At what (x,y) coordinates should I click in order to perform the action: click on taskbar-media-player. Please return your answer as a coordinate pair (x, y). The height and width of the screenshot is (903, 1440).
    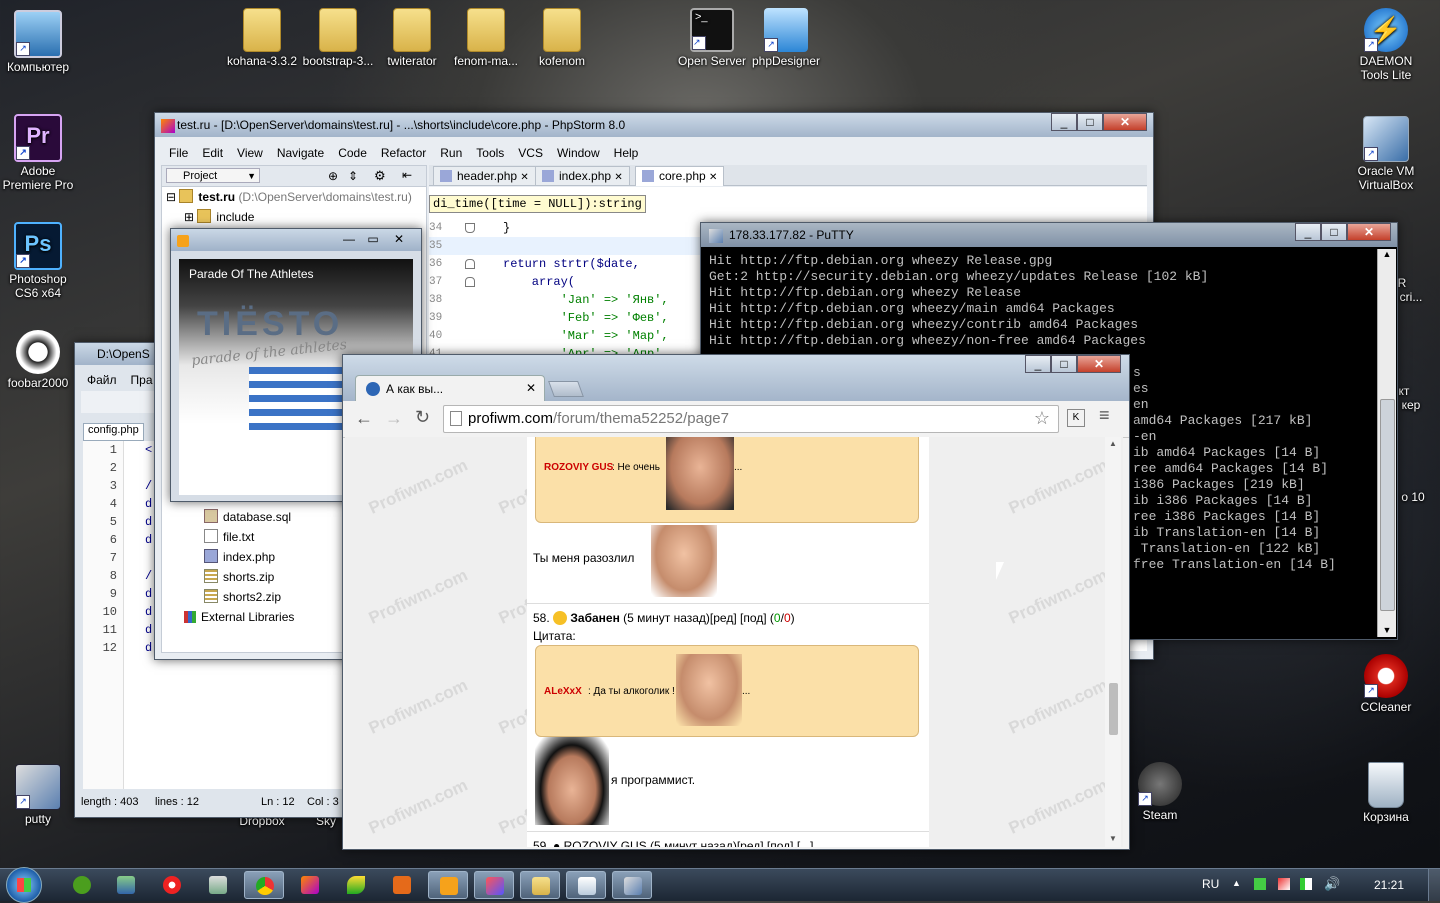
    Looking at the image, I should click on (448, 885).